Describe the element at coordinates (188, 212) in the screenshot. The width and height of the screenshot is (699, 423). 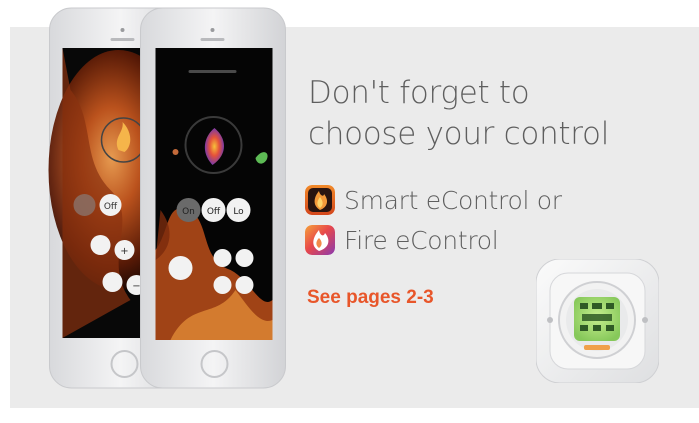
I see `front-phone-on-label: On` at that location.